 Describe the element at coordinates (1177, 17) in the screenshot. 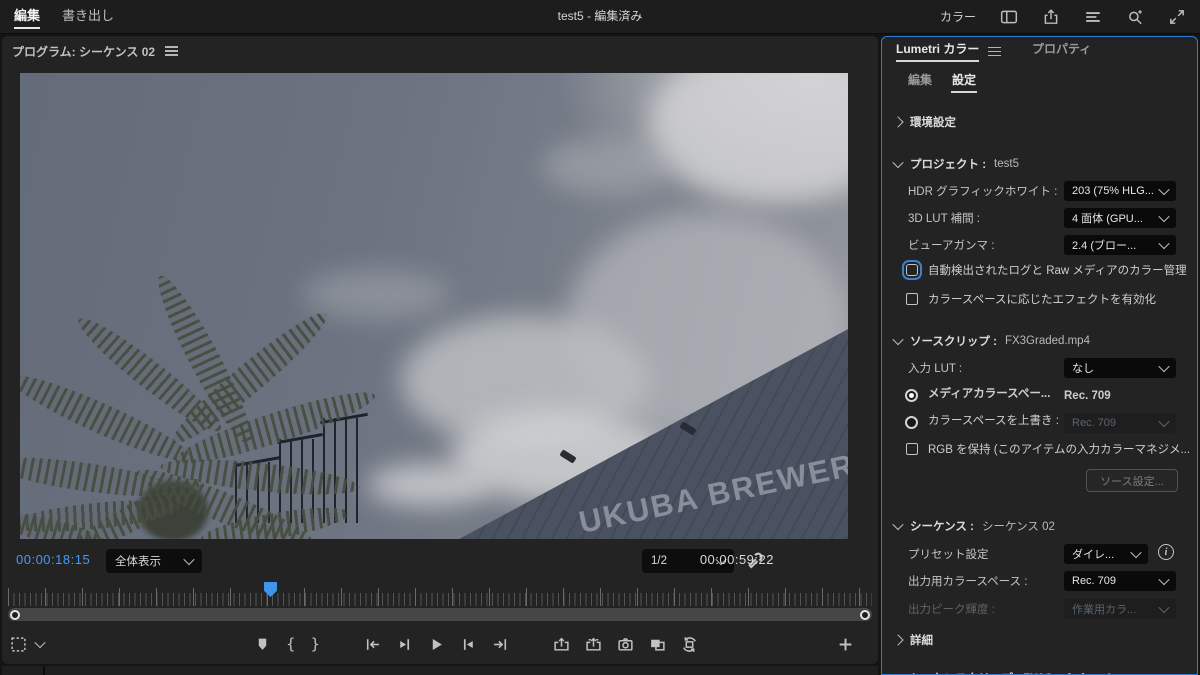

I see `fullscreen-icon` at that location.